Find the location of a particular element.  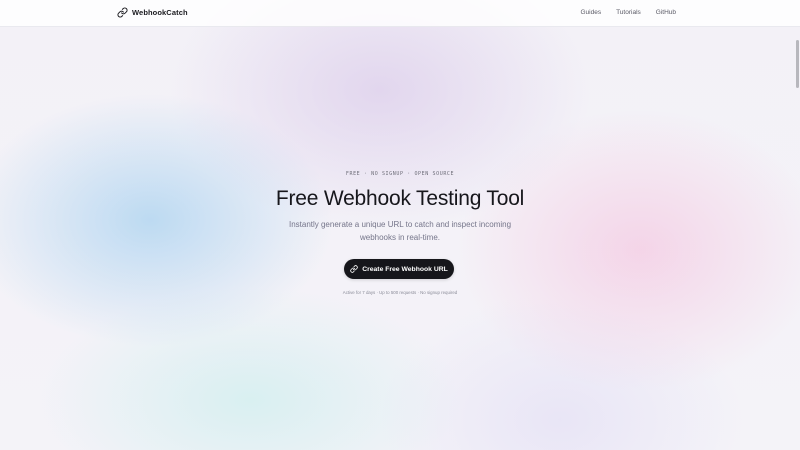

create-webhook-url-button: Create Free Webhook URL is located at coordinates (399, 269).